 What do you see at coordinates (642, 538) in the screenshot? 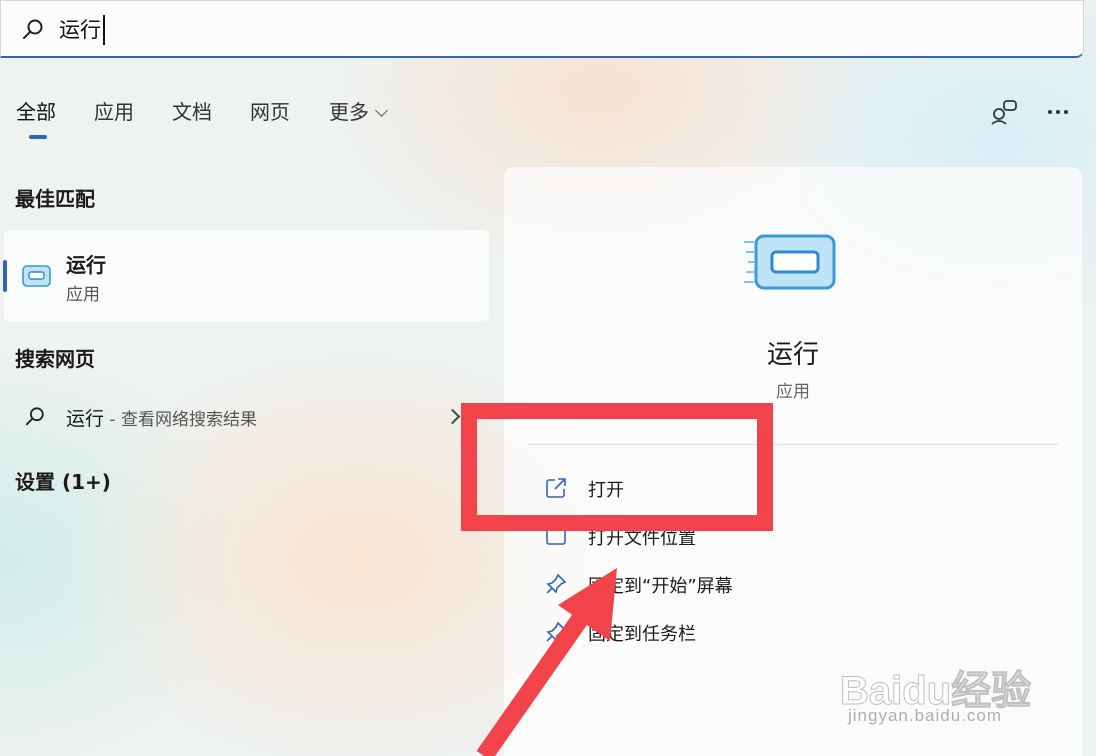
I see `action-open-file-location-label: 打开文件位置` at bounding box center [642, 538].